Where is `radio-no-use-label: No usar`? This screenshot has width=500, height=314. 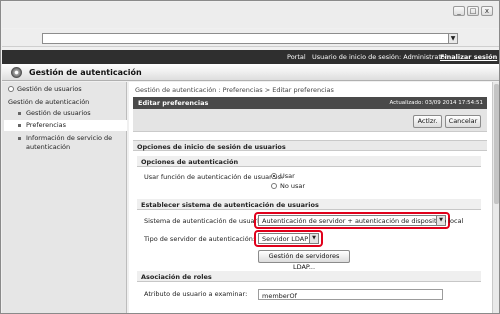
radio-no-use-label: No usar is located at coordinates (293, 186).